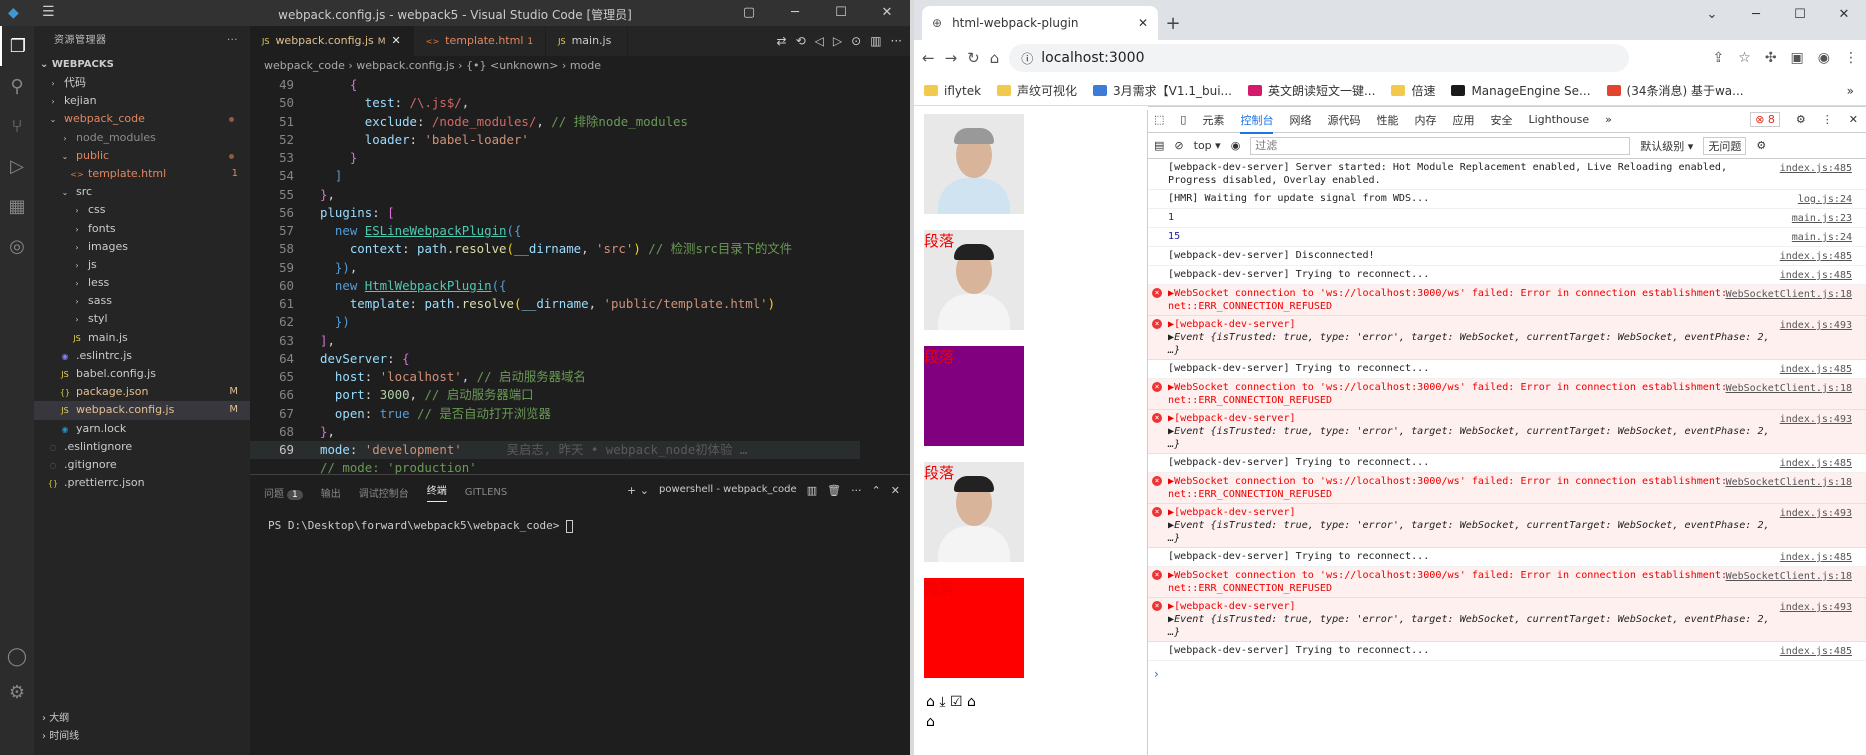 The image size is (1866, 755). Describe the element at coordinates (1825, 199) in the screenshot. I see `log-source-link: log.js:24` at that location.